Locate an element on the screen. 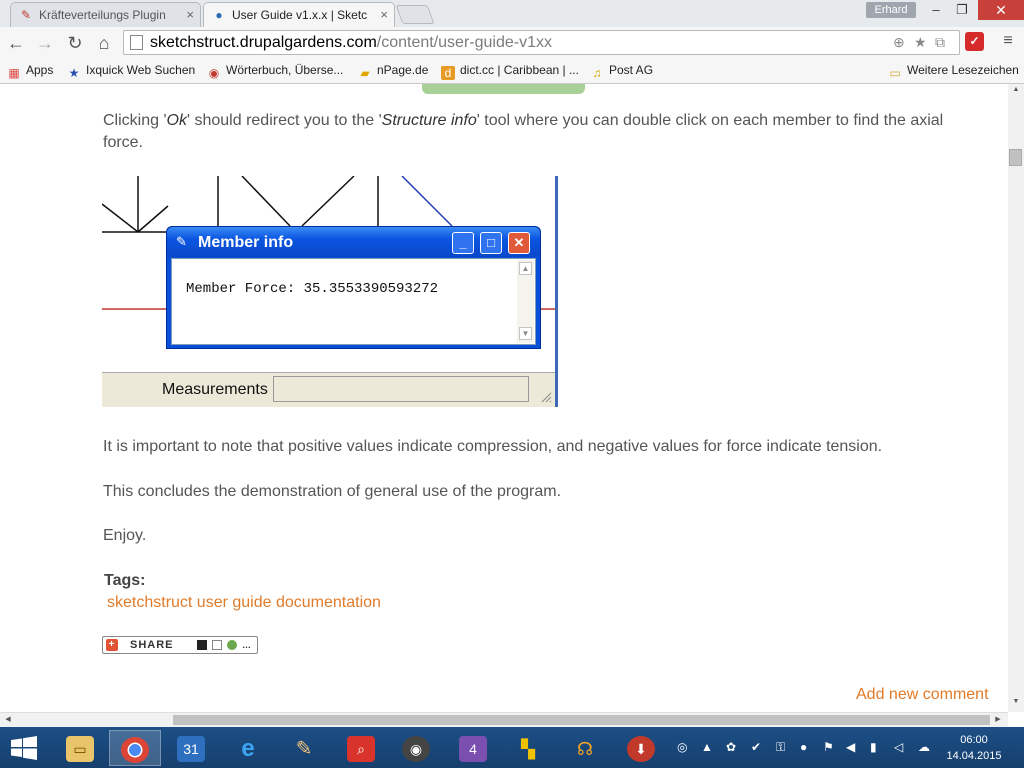  app-4-icon: 4 is located at coordinates (473, 749).